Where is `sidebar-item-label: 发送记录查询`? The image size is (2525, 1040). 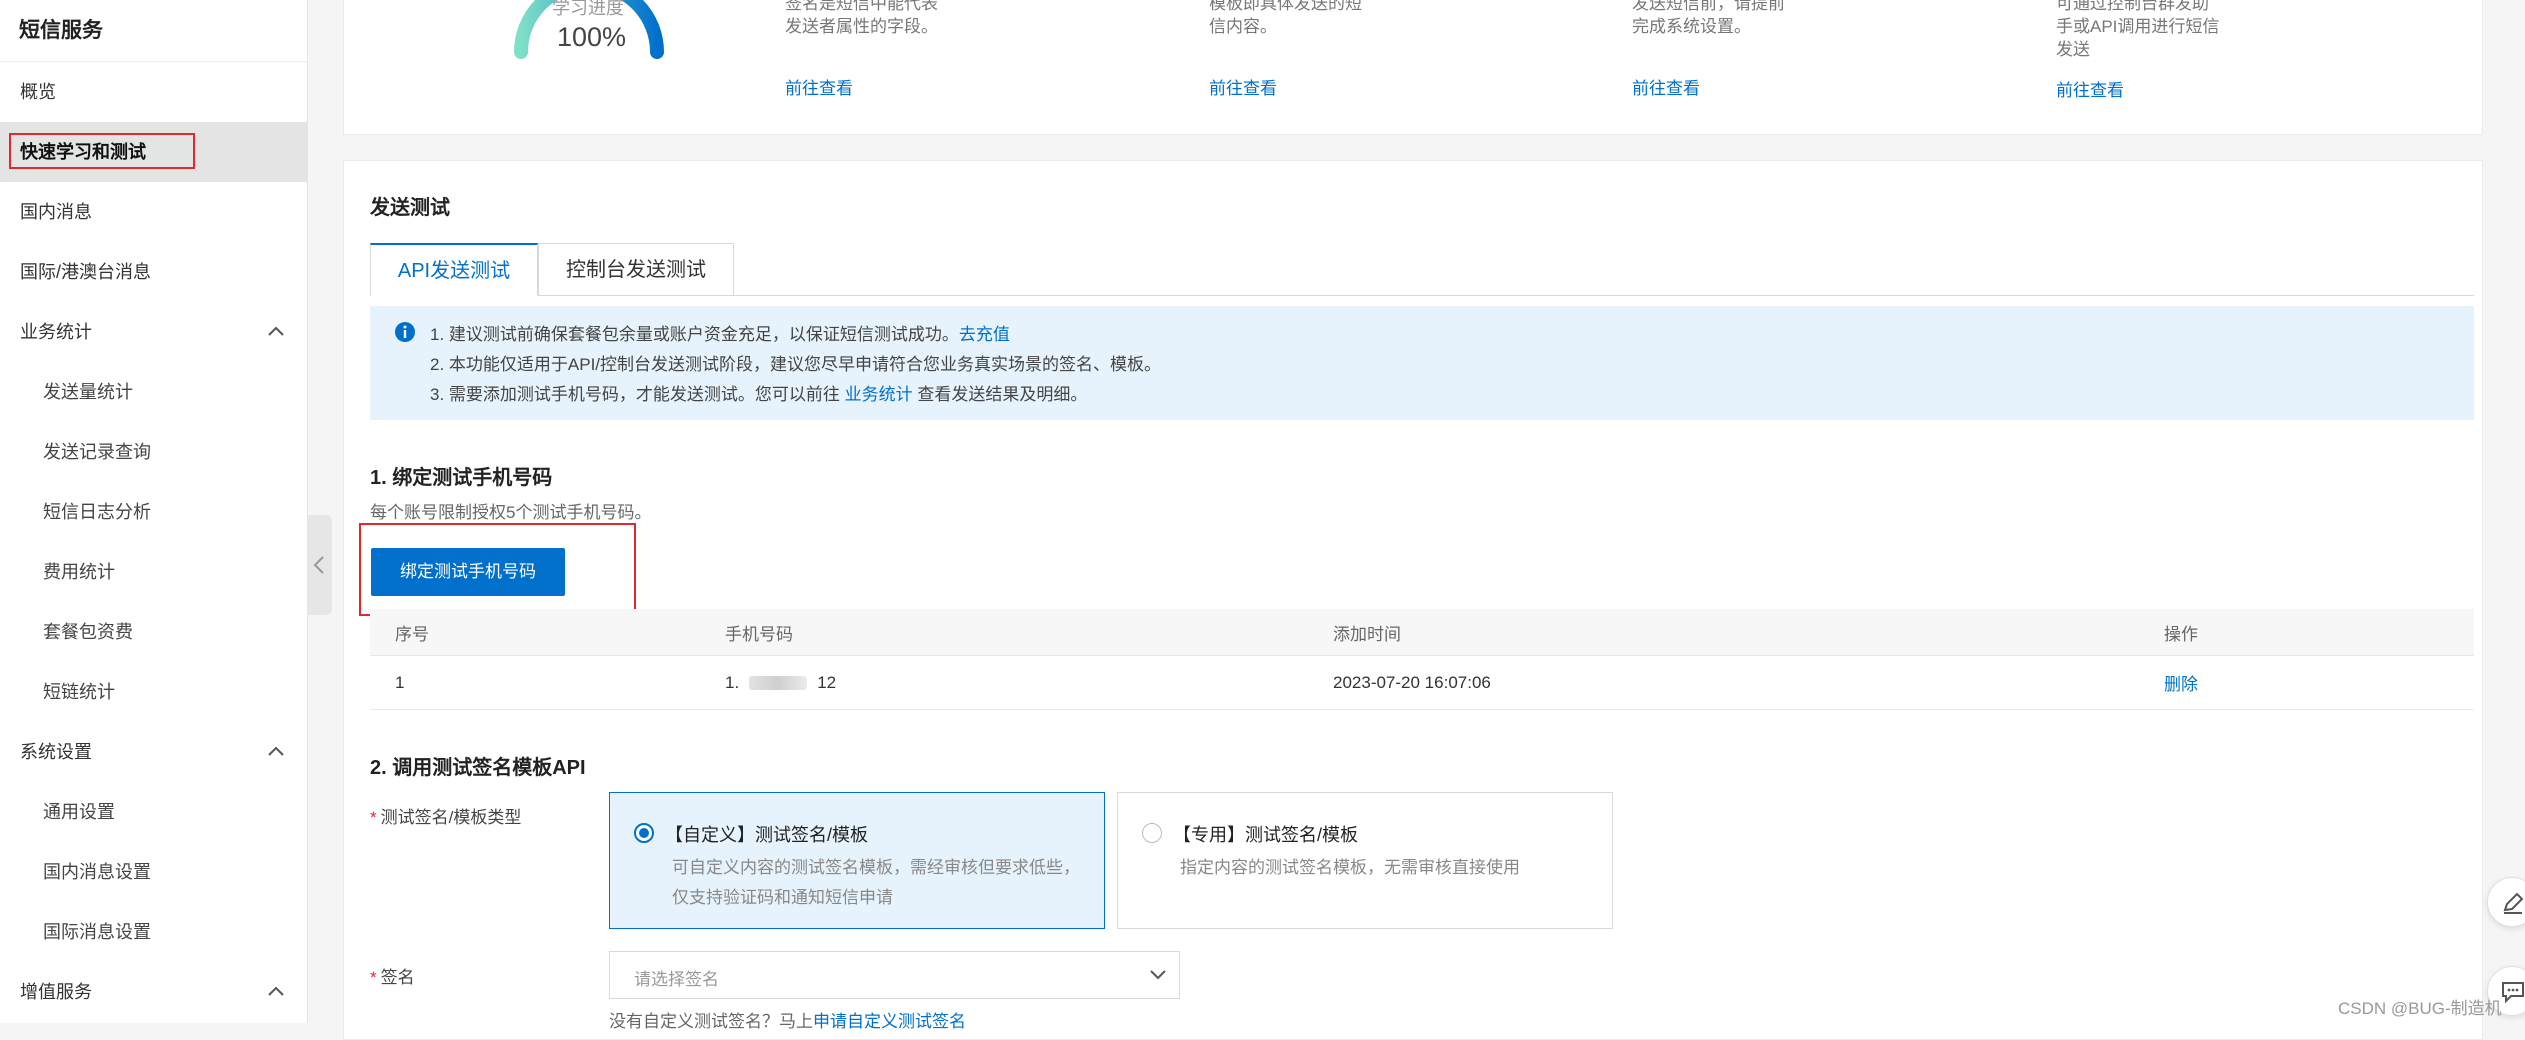 sidebar-item-label: 发送记录查询 is located at coordinates (97, 452).